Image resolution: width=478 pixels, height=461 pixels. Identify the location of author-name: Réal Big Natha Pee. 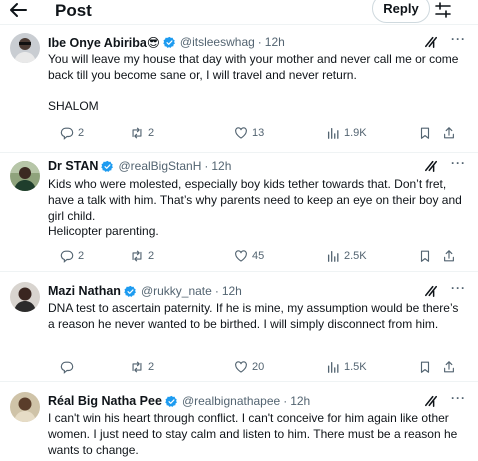
(105, 401).